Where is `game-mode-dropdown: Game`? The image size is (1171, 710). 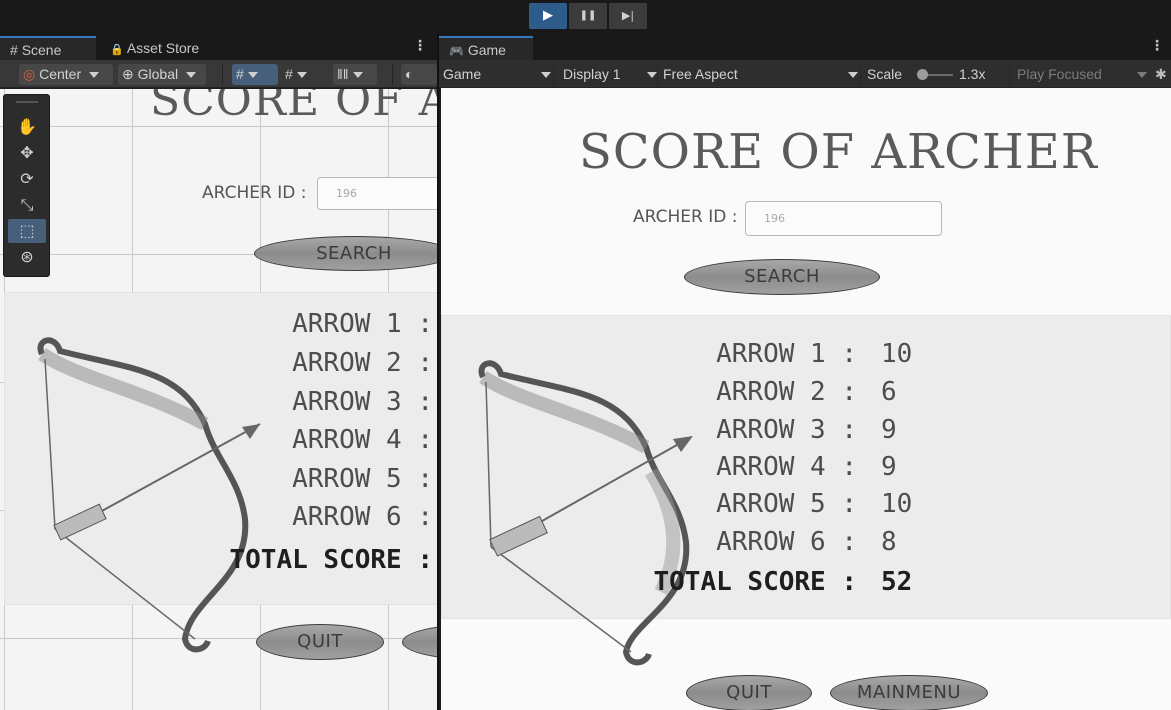 game-mode-dropdown: Game is located at coordinates (497, 74).